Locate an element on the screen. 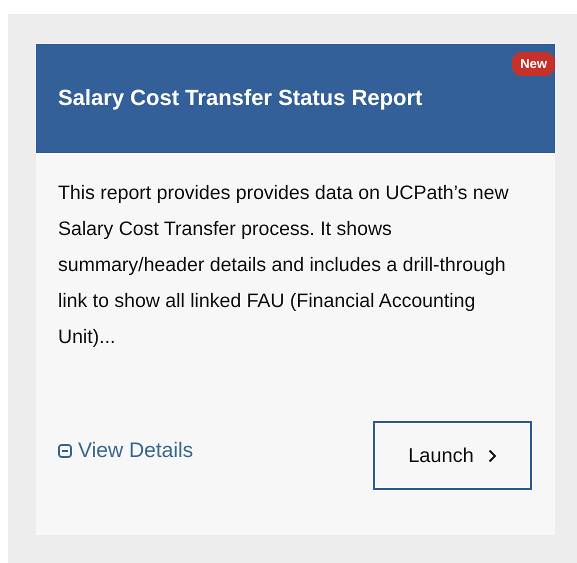 The height and width of the screenshot is (563, 577). new-badge: New is located at coordinates (533, 64).